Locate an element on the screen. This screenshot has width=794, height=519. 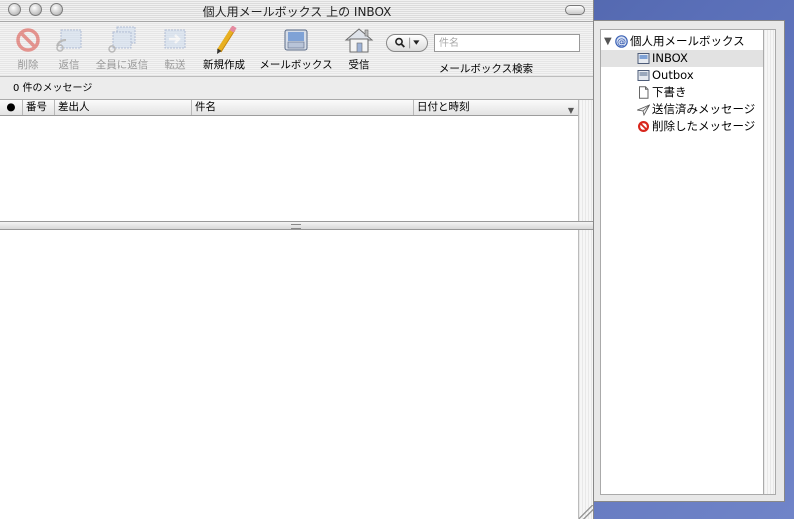
drawer-scrollbar is located at coordinates (770, 262).